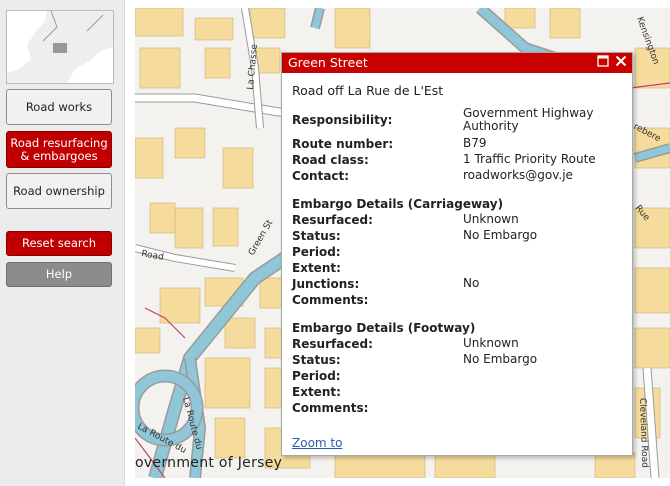  What do you see at coordinates (321, 176) in the screenshot?
I see `field-label: Contact:` at bounding box center [321, 176].